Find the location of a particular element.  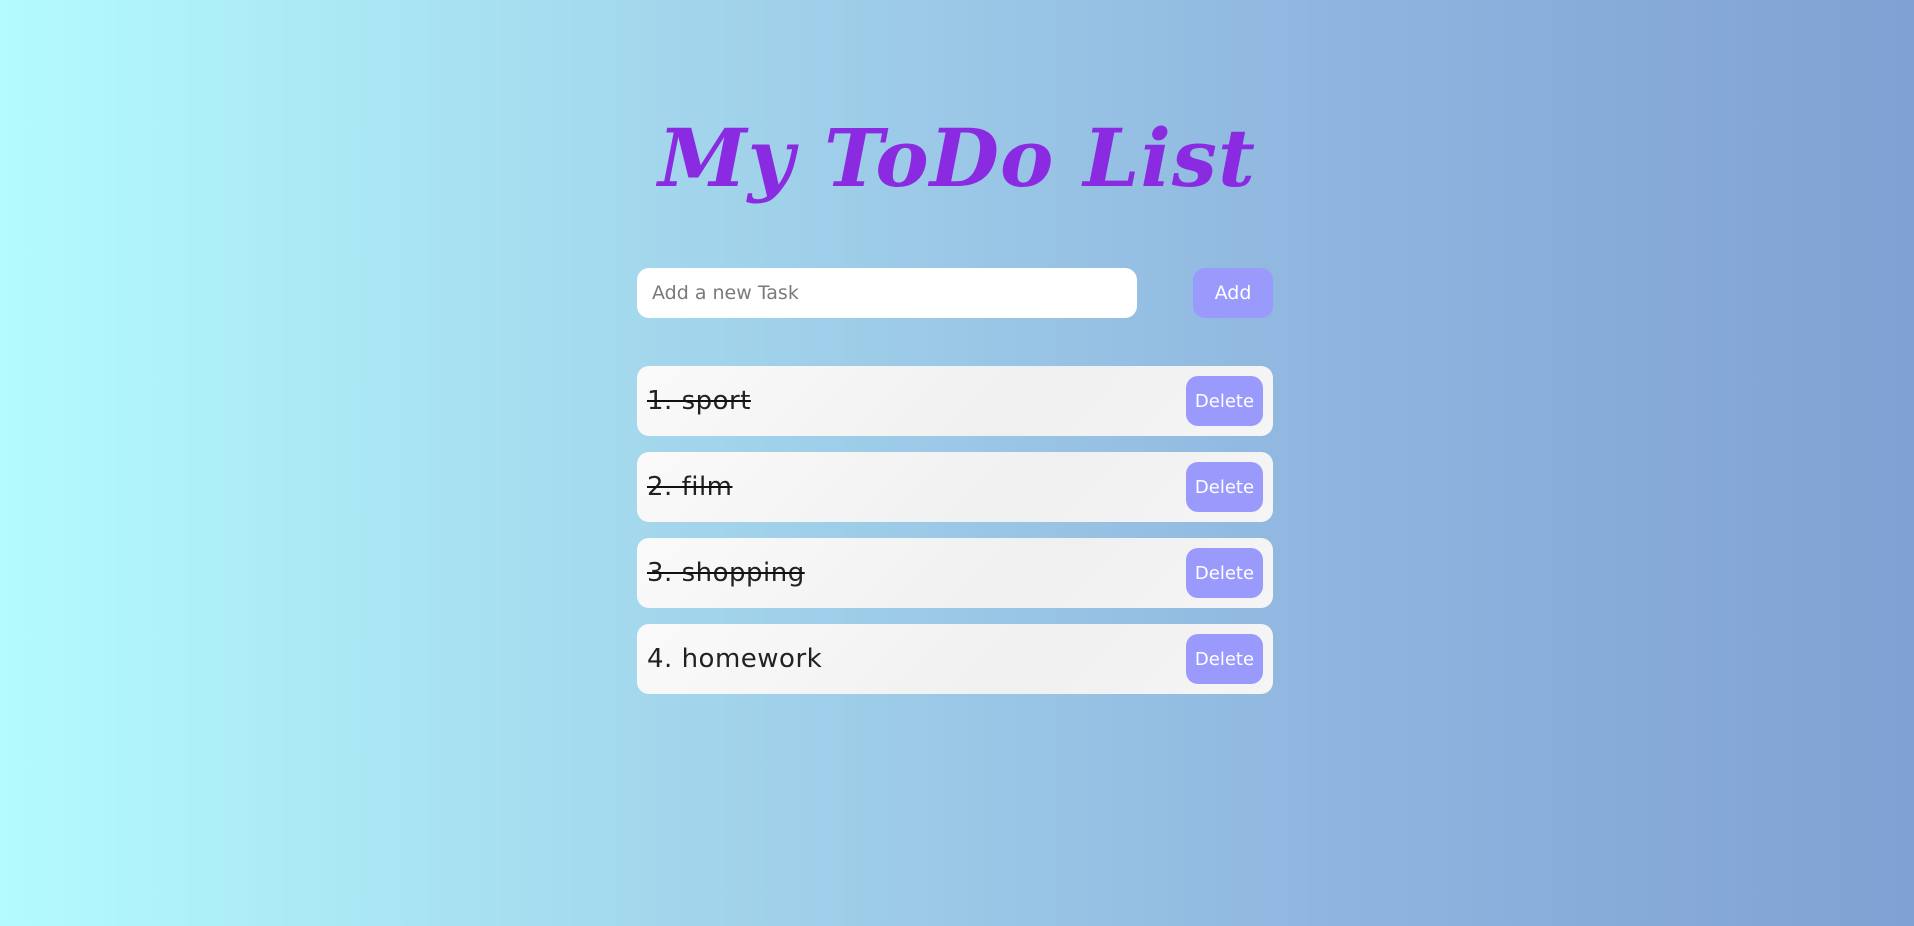

task-text: 4. homework is located at coordinates (734, 659).